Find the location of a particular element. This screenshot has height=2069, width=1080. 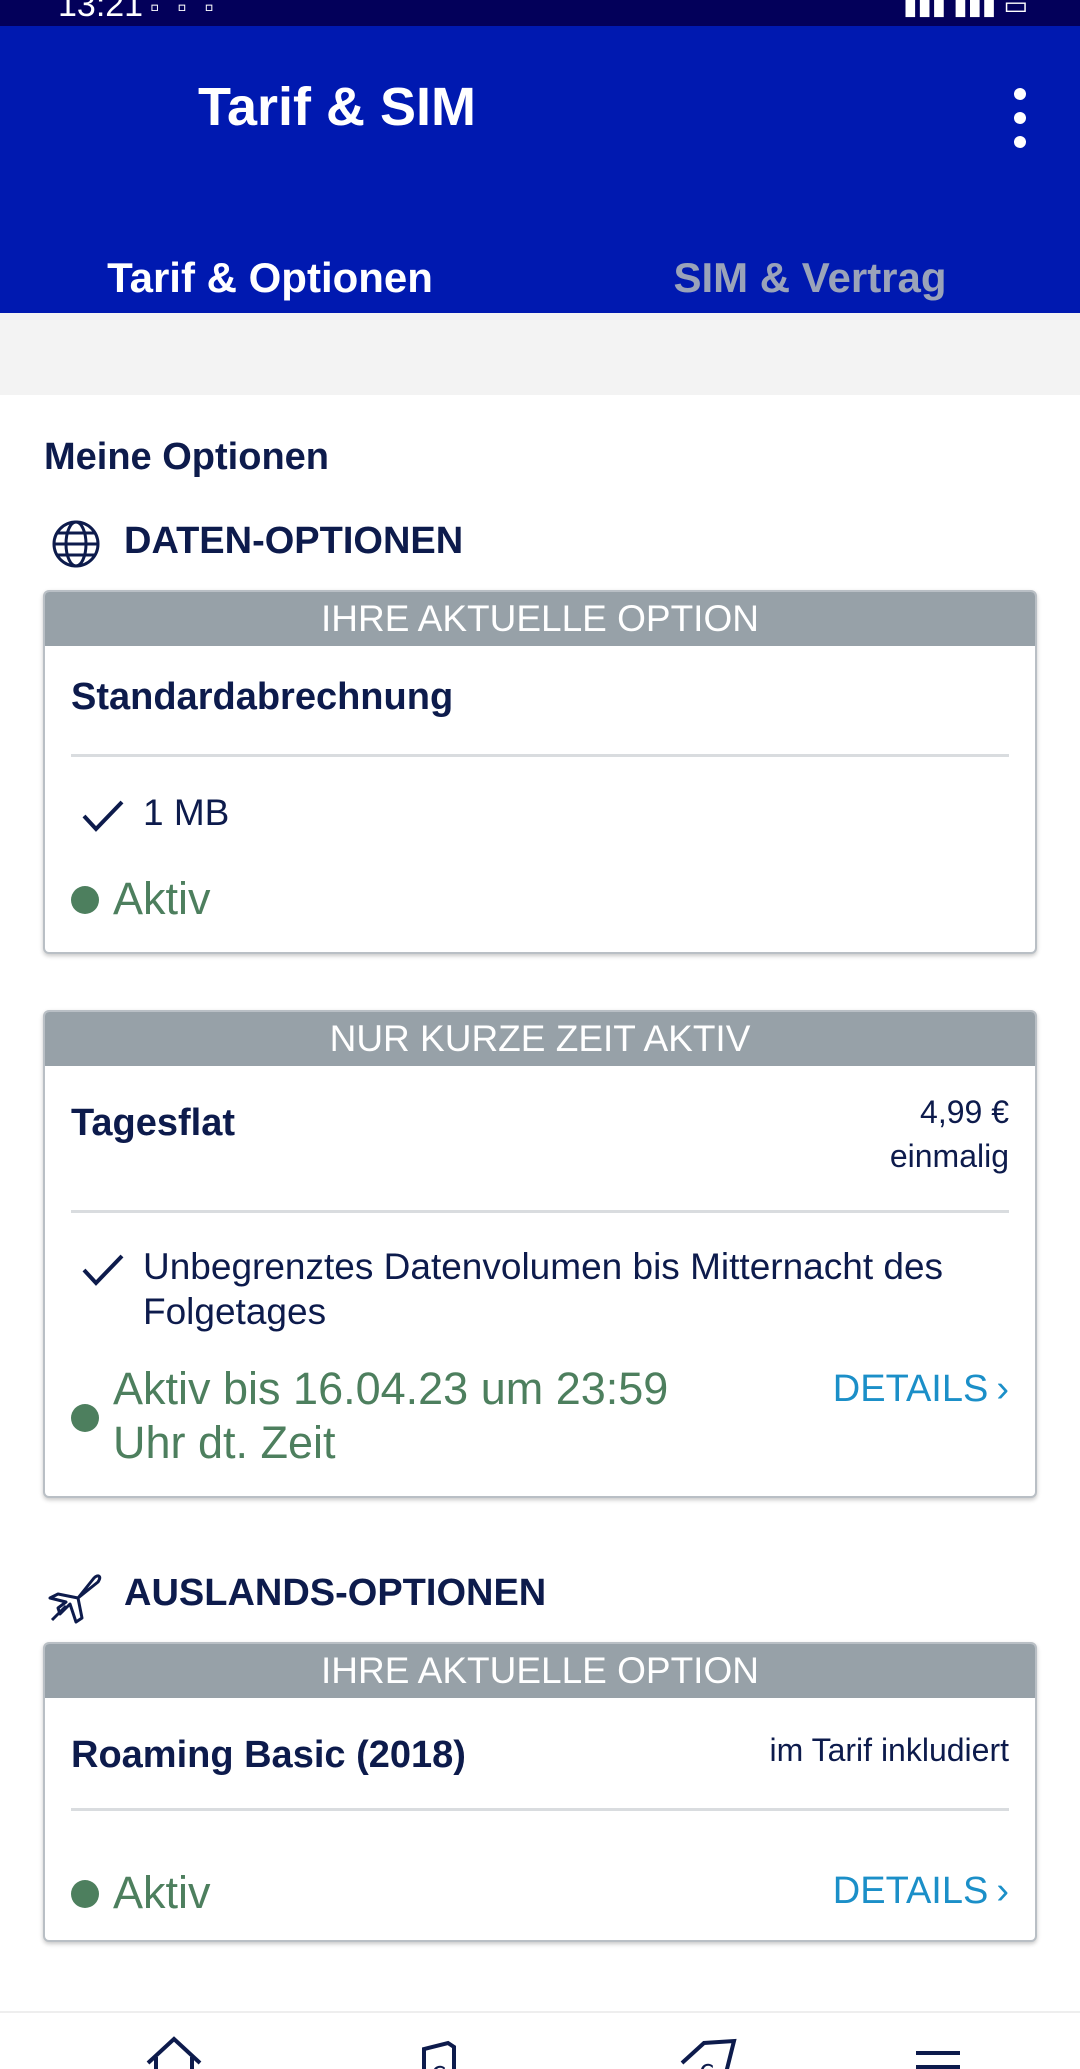

tab-label: Tarif & Optionen is located at coordinates (270, 277).